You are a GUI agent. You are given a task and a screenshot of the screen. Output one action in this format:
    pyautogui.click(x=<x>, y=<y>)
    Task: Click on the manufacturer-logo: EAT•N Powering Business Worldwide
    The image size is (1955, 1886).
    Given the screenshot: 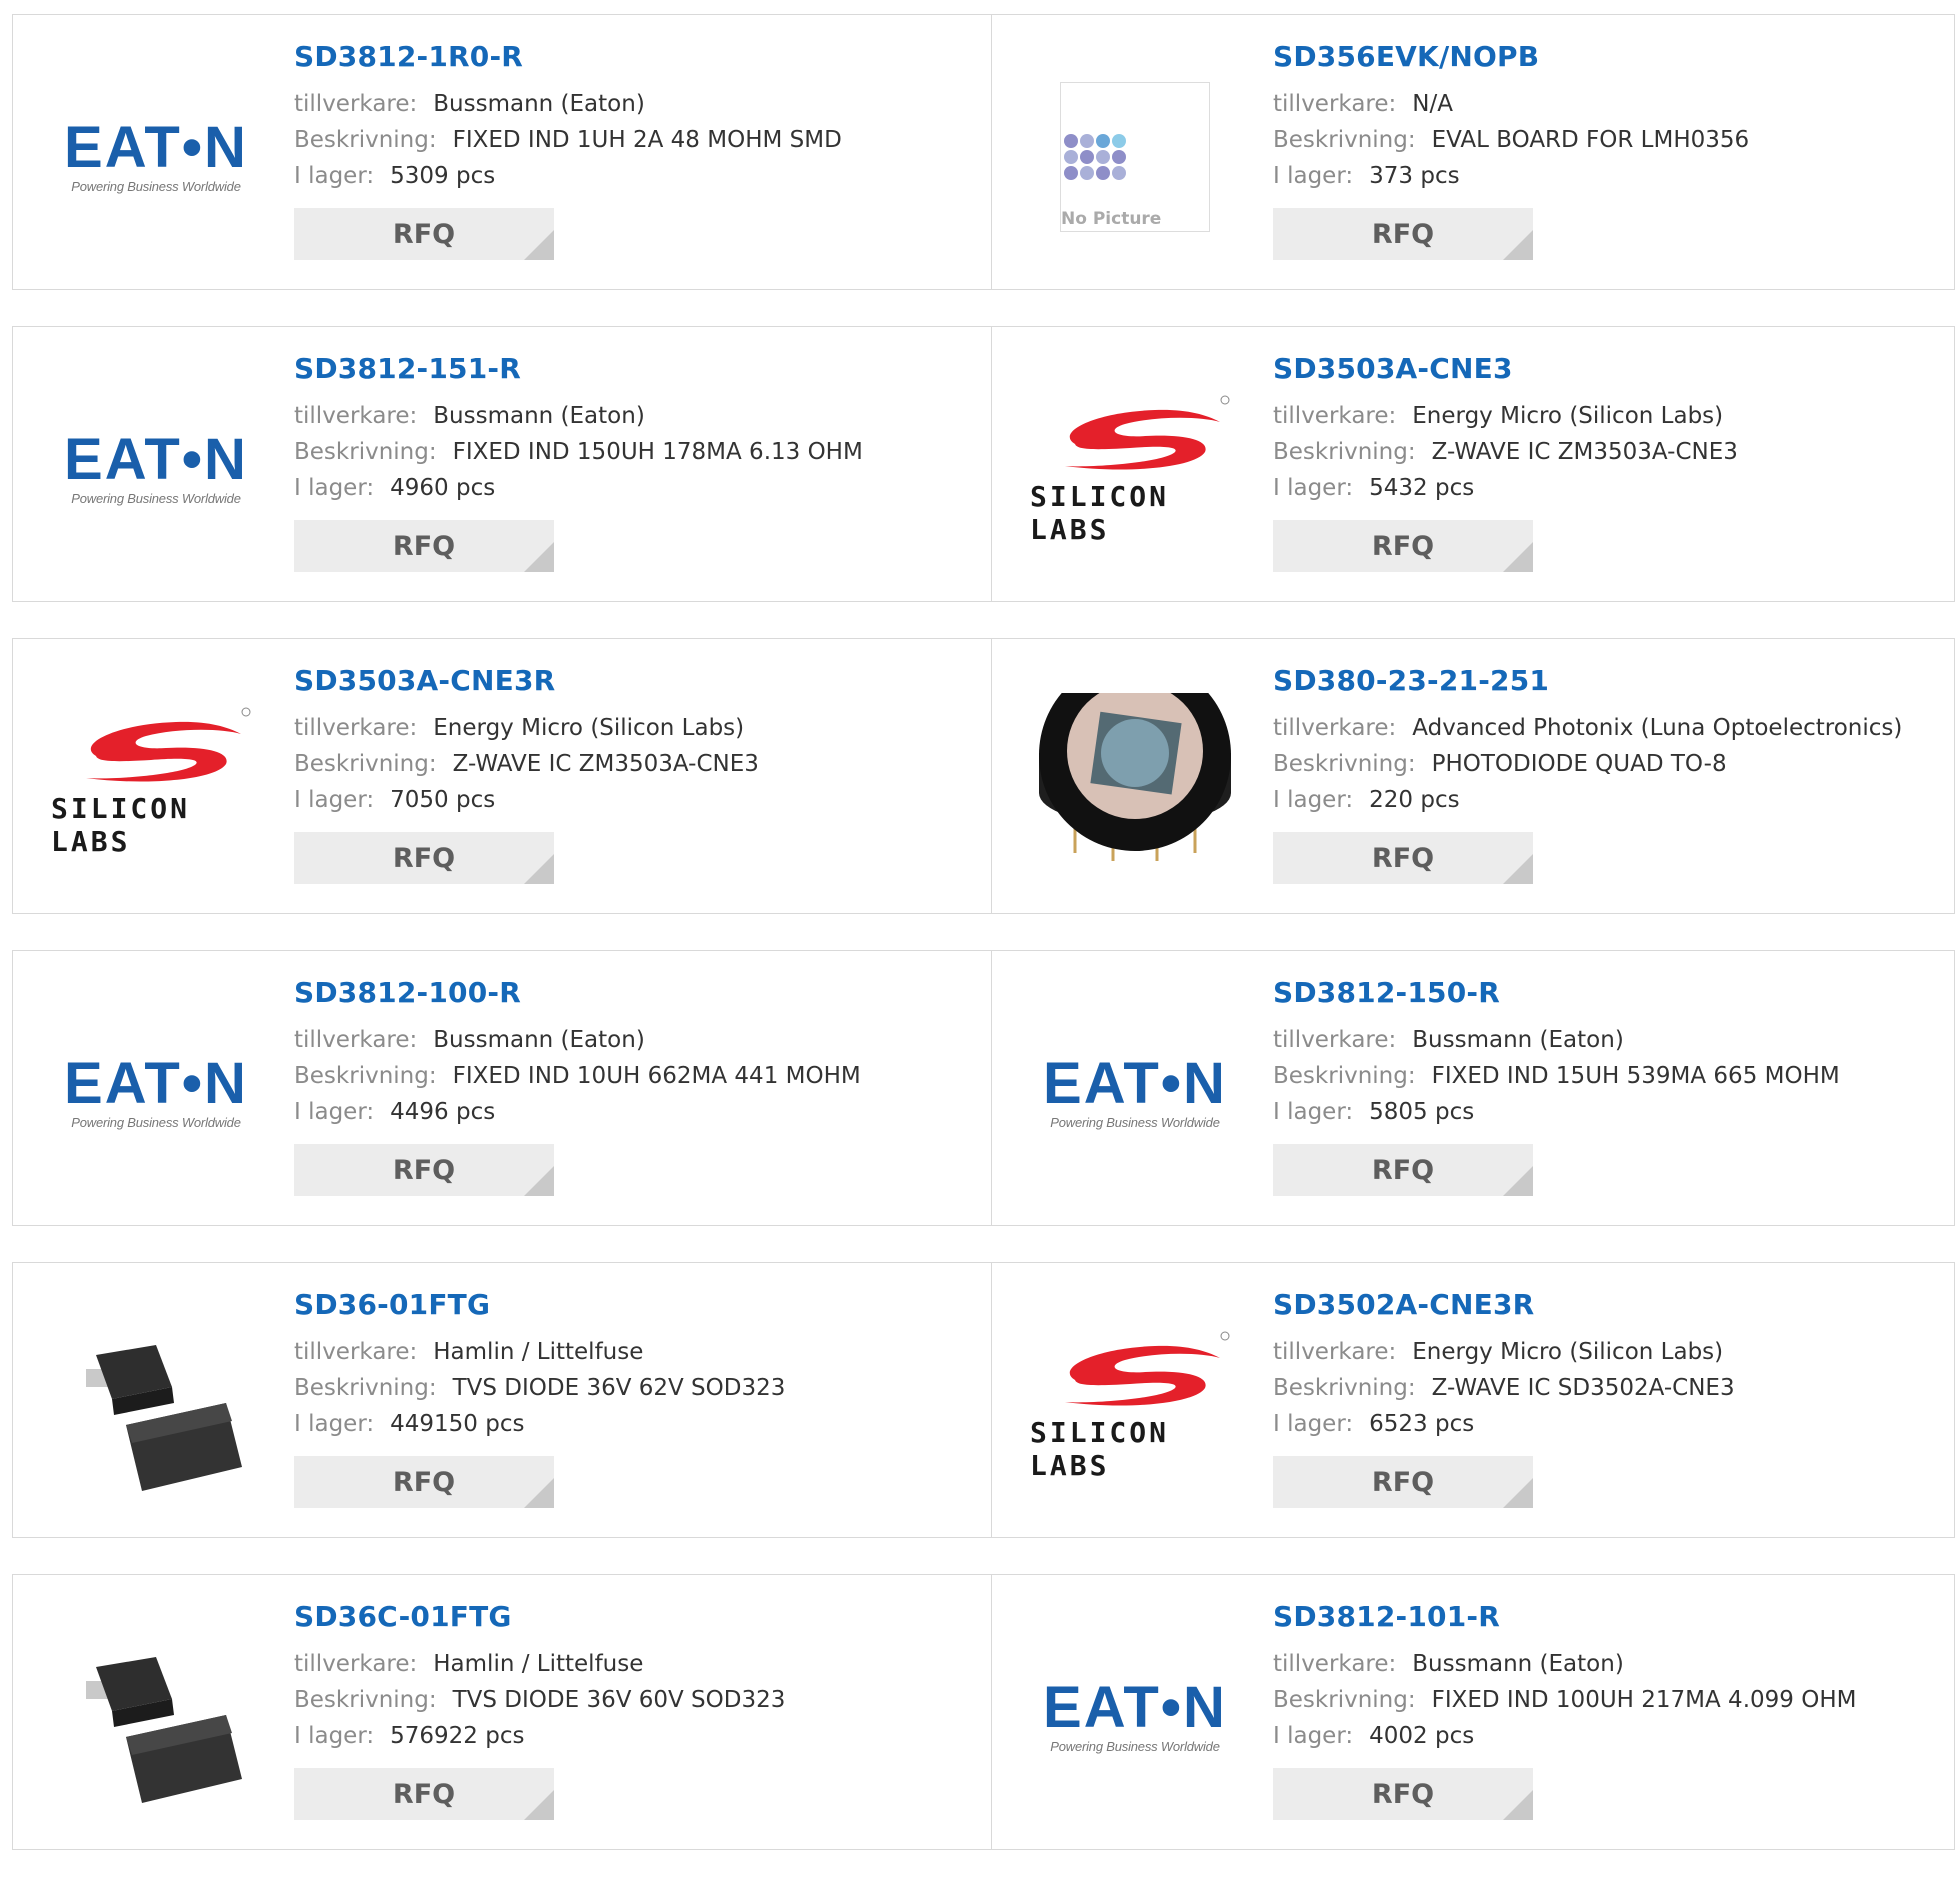 What is the action you would take?
    pyautogui.click(x=1135, y=1092)
    